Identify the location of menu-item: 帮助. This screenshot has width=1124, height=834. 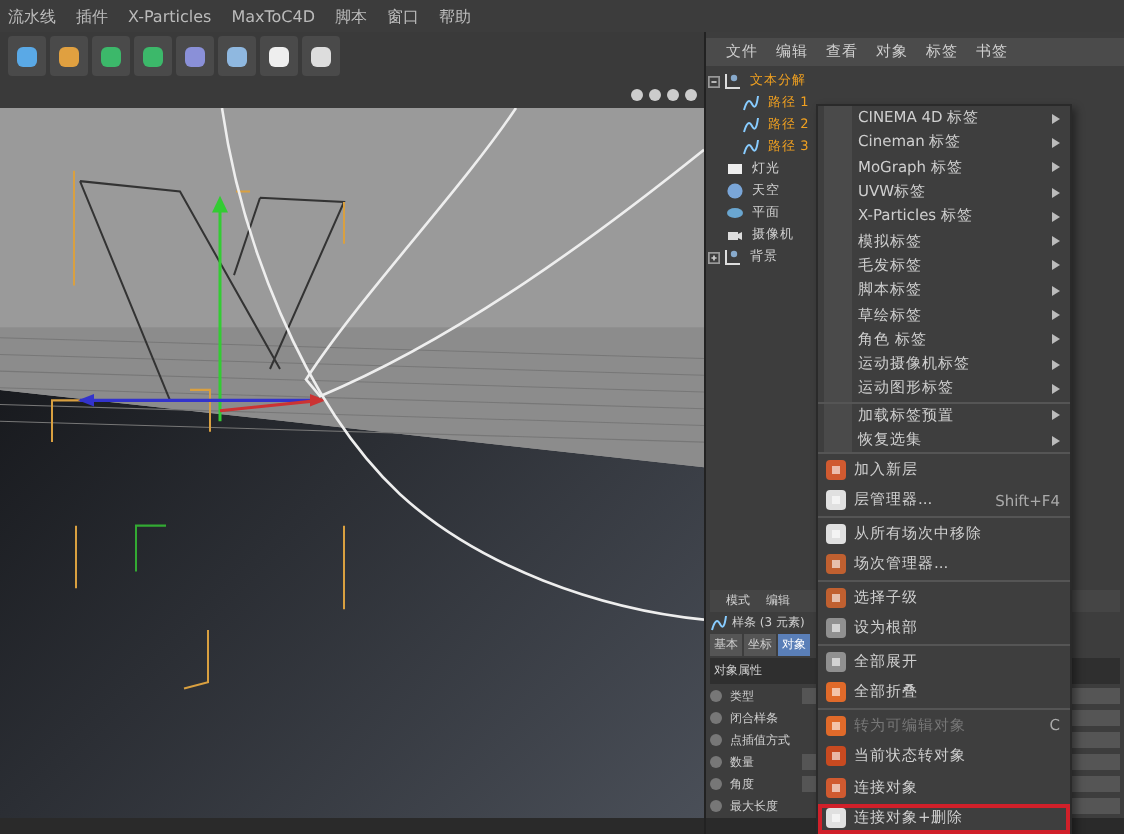
(455, 16).